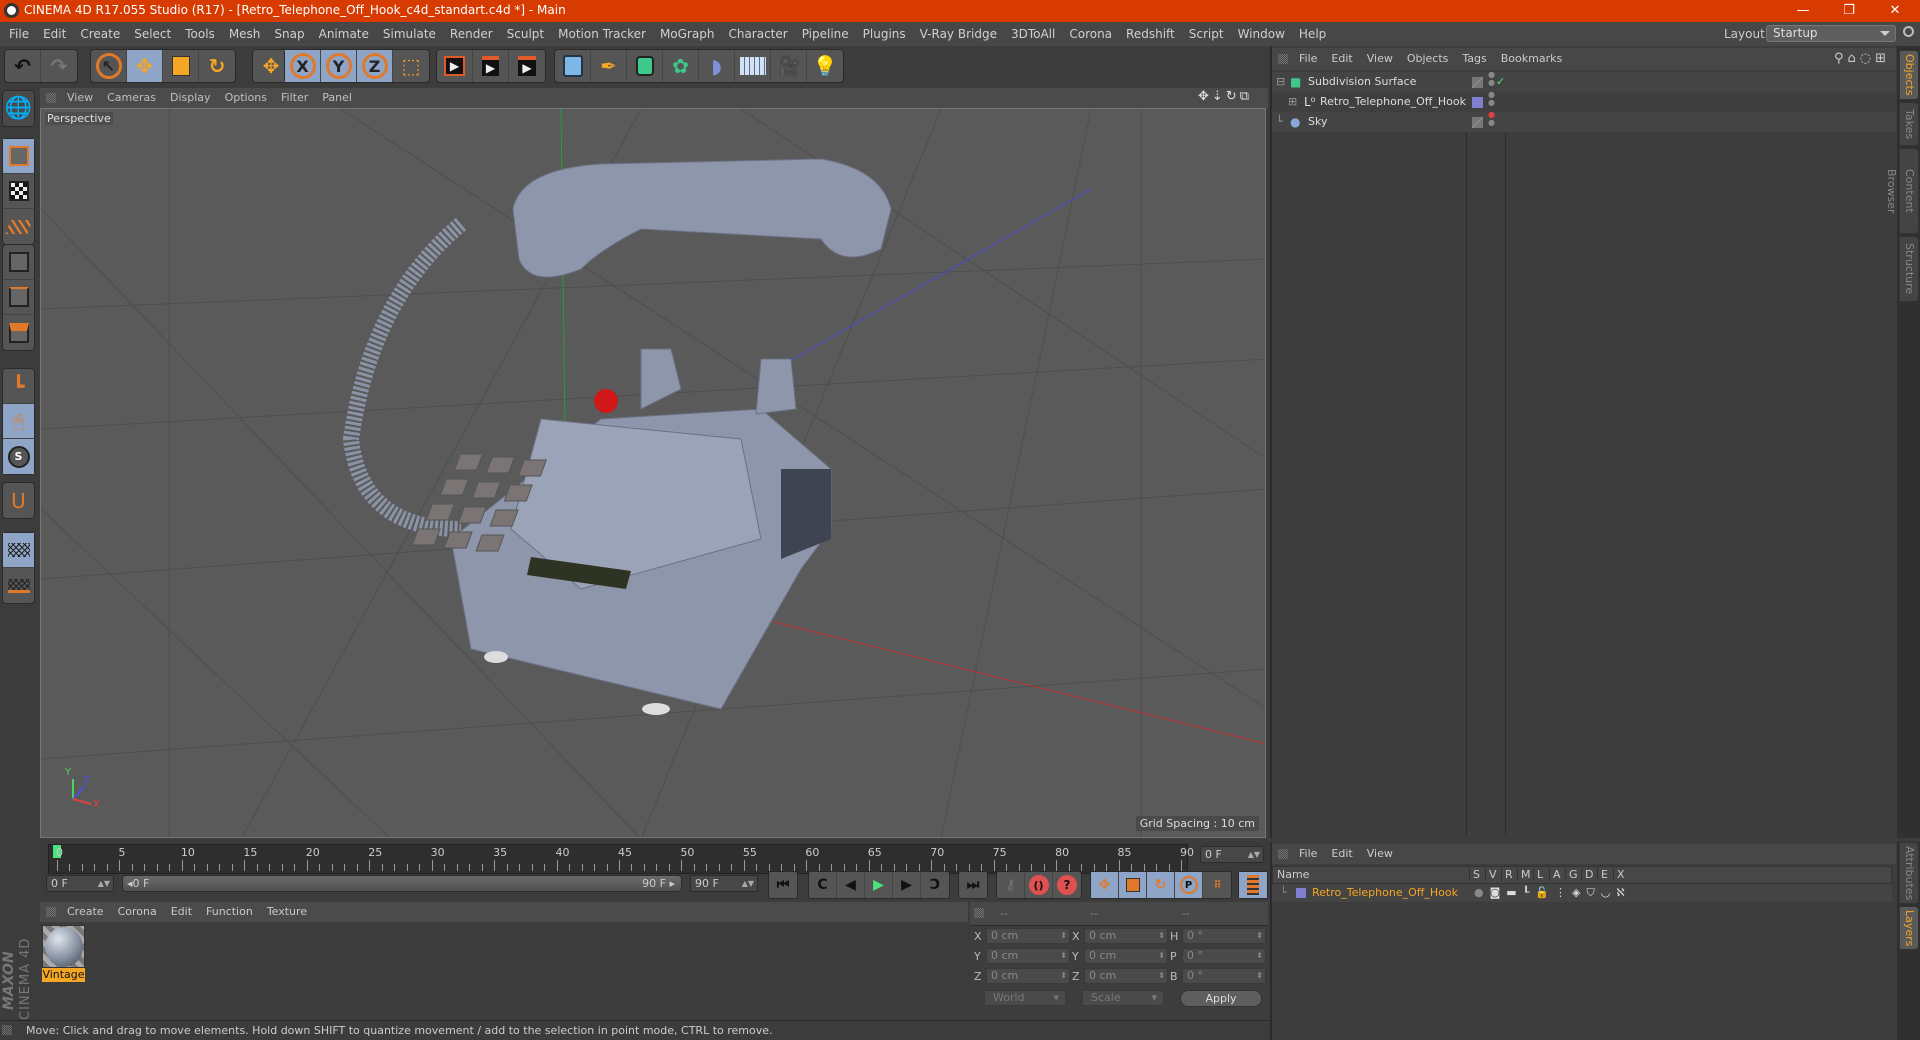 The height and width of the screenshot is (1040, 1920). What do you see at coordinates (825, 34) in the screenshot?
I see `menu-pipeline: Pipeline` at bounding box center [825, 34].